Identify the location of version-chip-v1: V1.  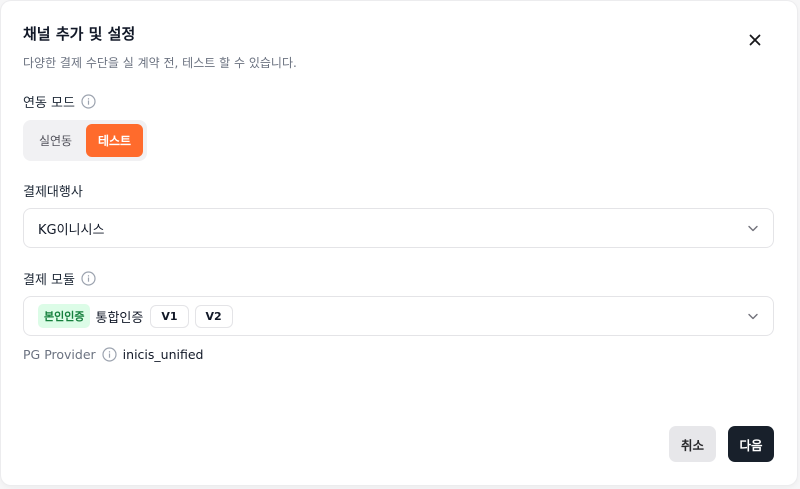
(169, 316).